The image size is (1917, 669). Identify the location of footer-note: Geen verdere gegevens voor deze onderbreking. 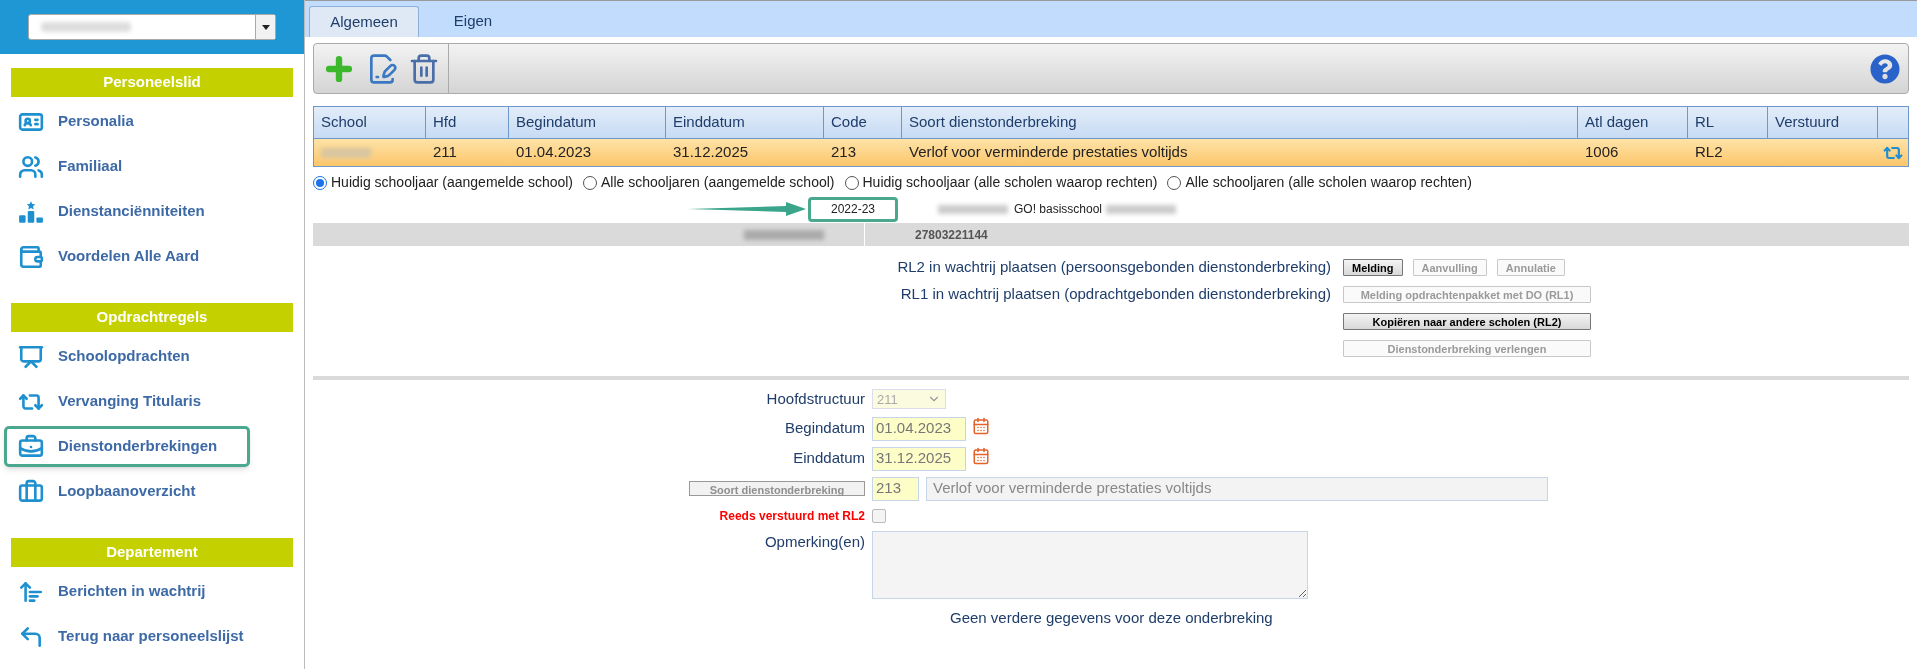
(1112, 617).